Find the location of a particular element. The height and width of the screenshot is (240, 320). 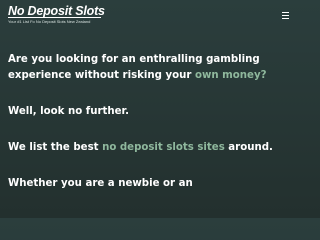

menu-bar-middle is located at coordinates (285, 15).